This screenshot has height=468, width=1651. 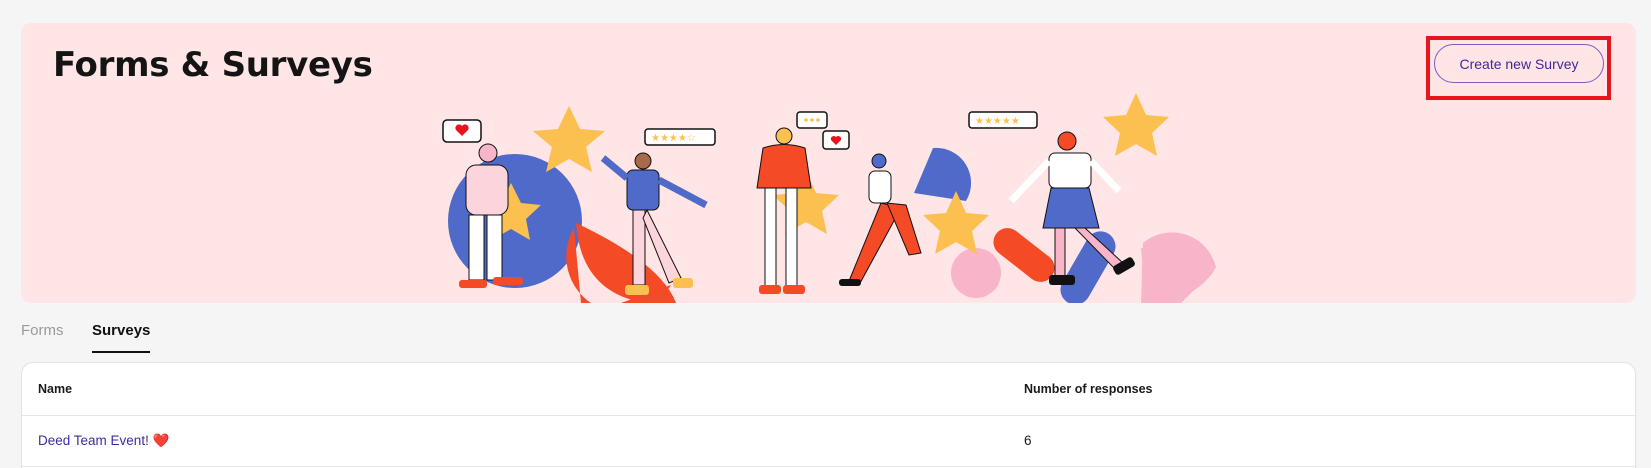 What do you see at coordinates (1028, 440) in the screenshot?
I see `response-count: 6` at bounding box center [1028, 440].